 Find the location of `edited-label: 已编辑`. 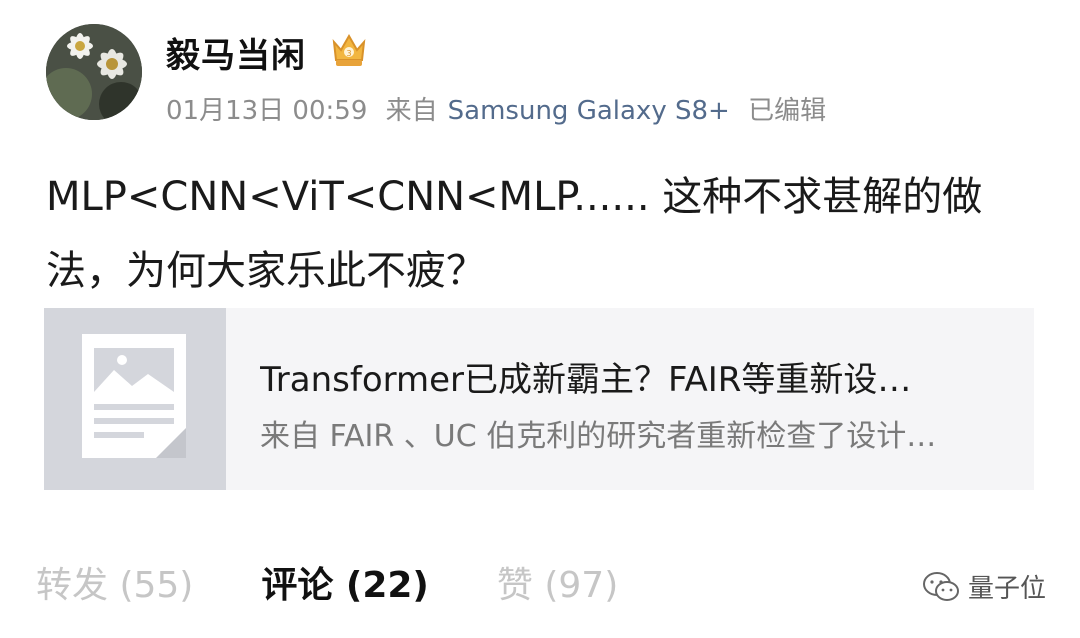

edited-label: 已编辑 is located at coordinates (787, 111).